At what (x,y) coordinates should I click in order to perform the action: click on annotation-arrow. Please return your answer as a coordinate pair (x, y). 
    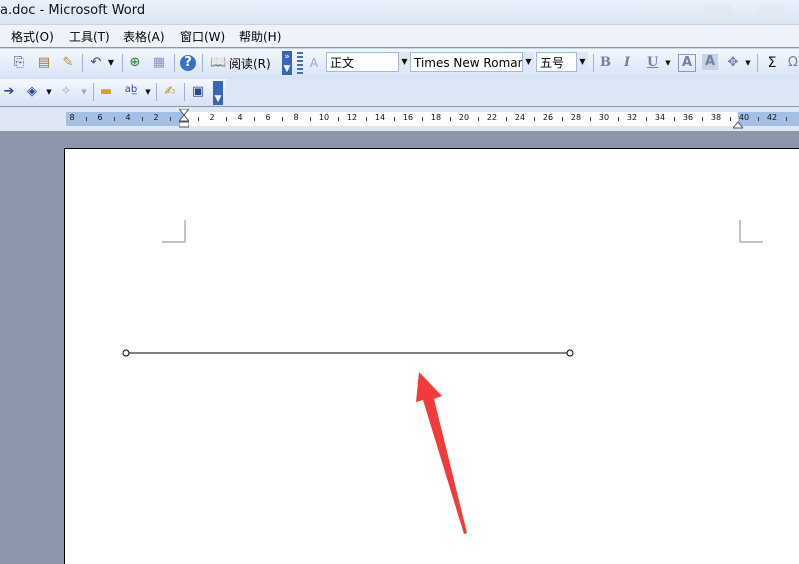
    Looking at the image, I should click on (441, 453).